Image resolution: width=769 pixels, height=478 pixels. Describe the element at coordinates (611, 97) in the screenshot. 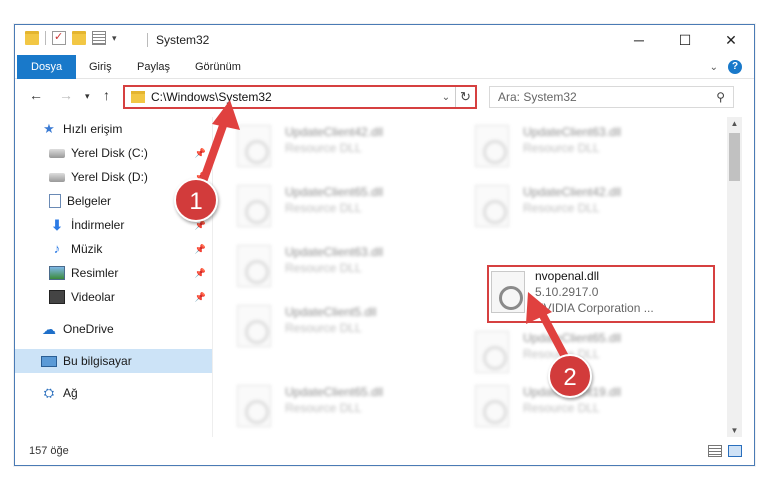

I see `search-input: Ara: System32 ⚲` at that location.